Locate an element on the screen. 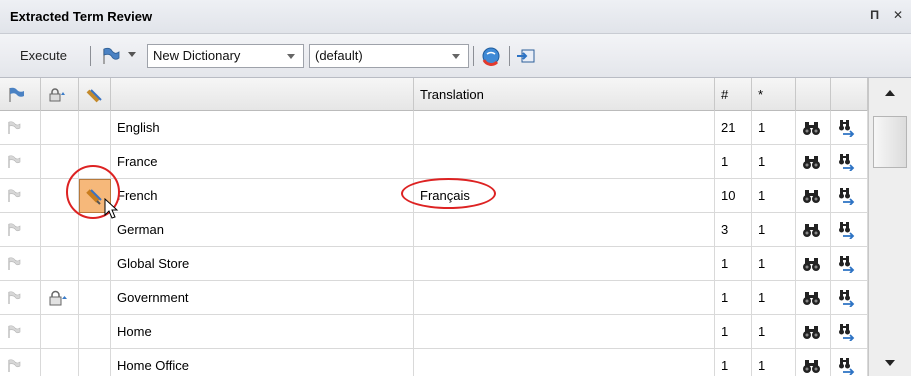 The height and width of the screenshot is (376, 911). header-approve-icon is located at coordinates (95, 94).